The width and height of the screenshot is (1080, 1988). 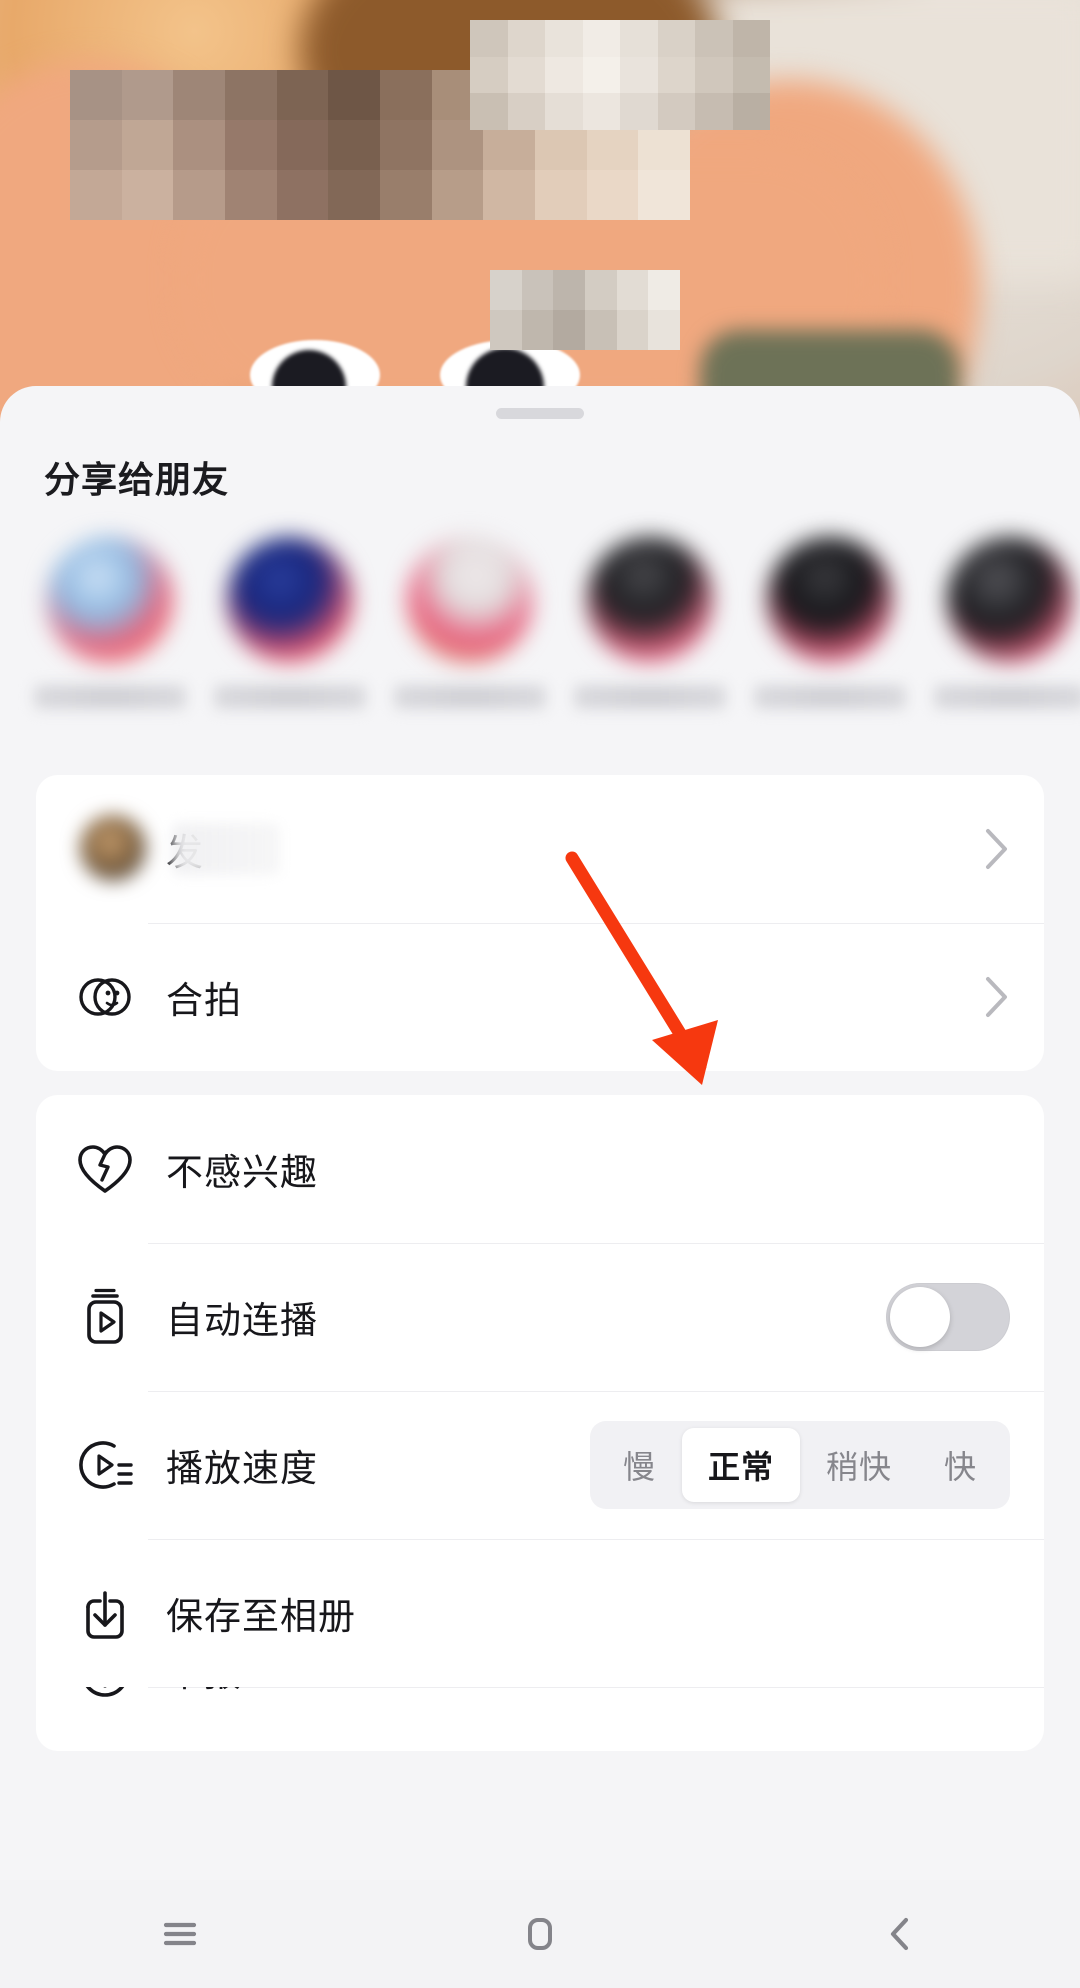 What do you see at coordinates (261, 1616) in the screenshot?
I see `menu-item-label: 保存至相册` at bounding box center [261, 1616].